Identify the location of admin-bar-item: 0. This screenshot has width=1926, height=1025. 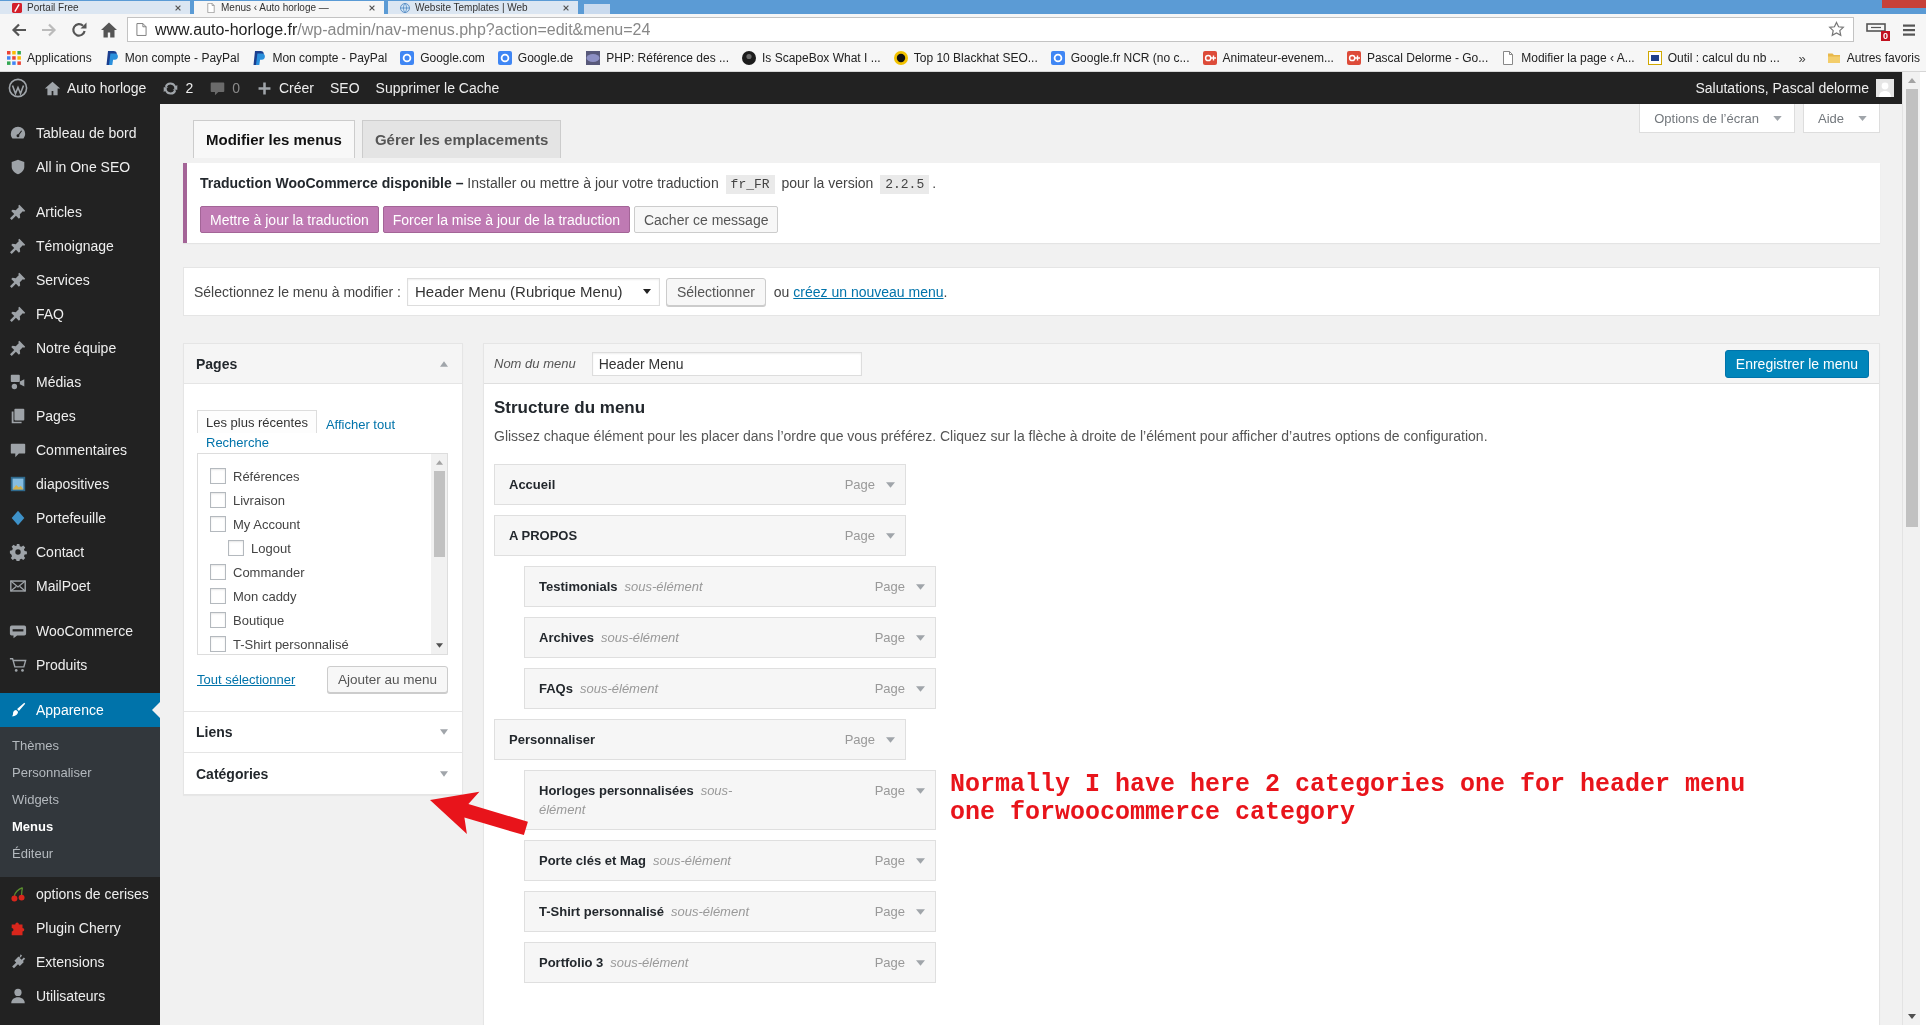
(224, 88).